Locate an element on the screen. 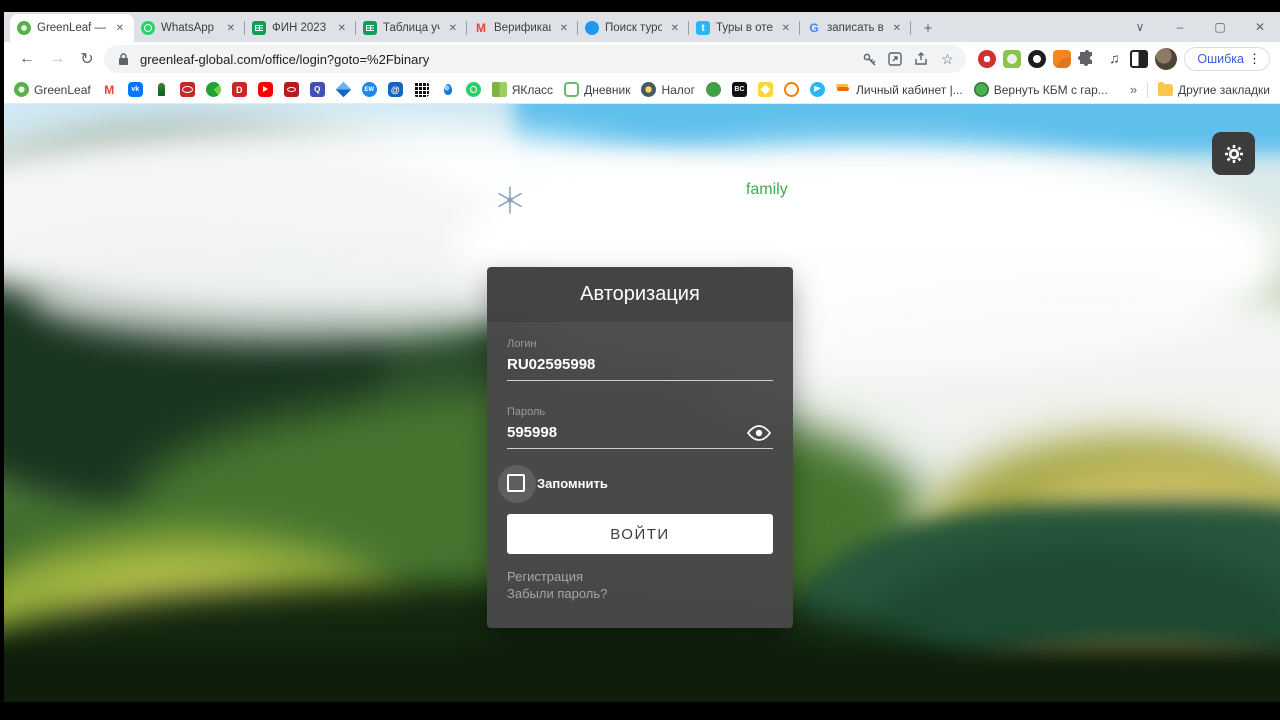 Image resolution: width=1280 pixels, height=720 pixels. bookmark-label: GreenLeaf is located at coordinates (62, 89).